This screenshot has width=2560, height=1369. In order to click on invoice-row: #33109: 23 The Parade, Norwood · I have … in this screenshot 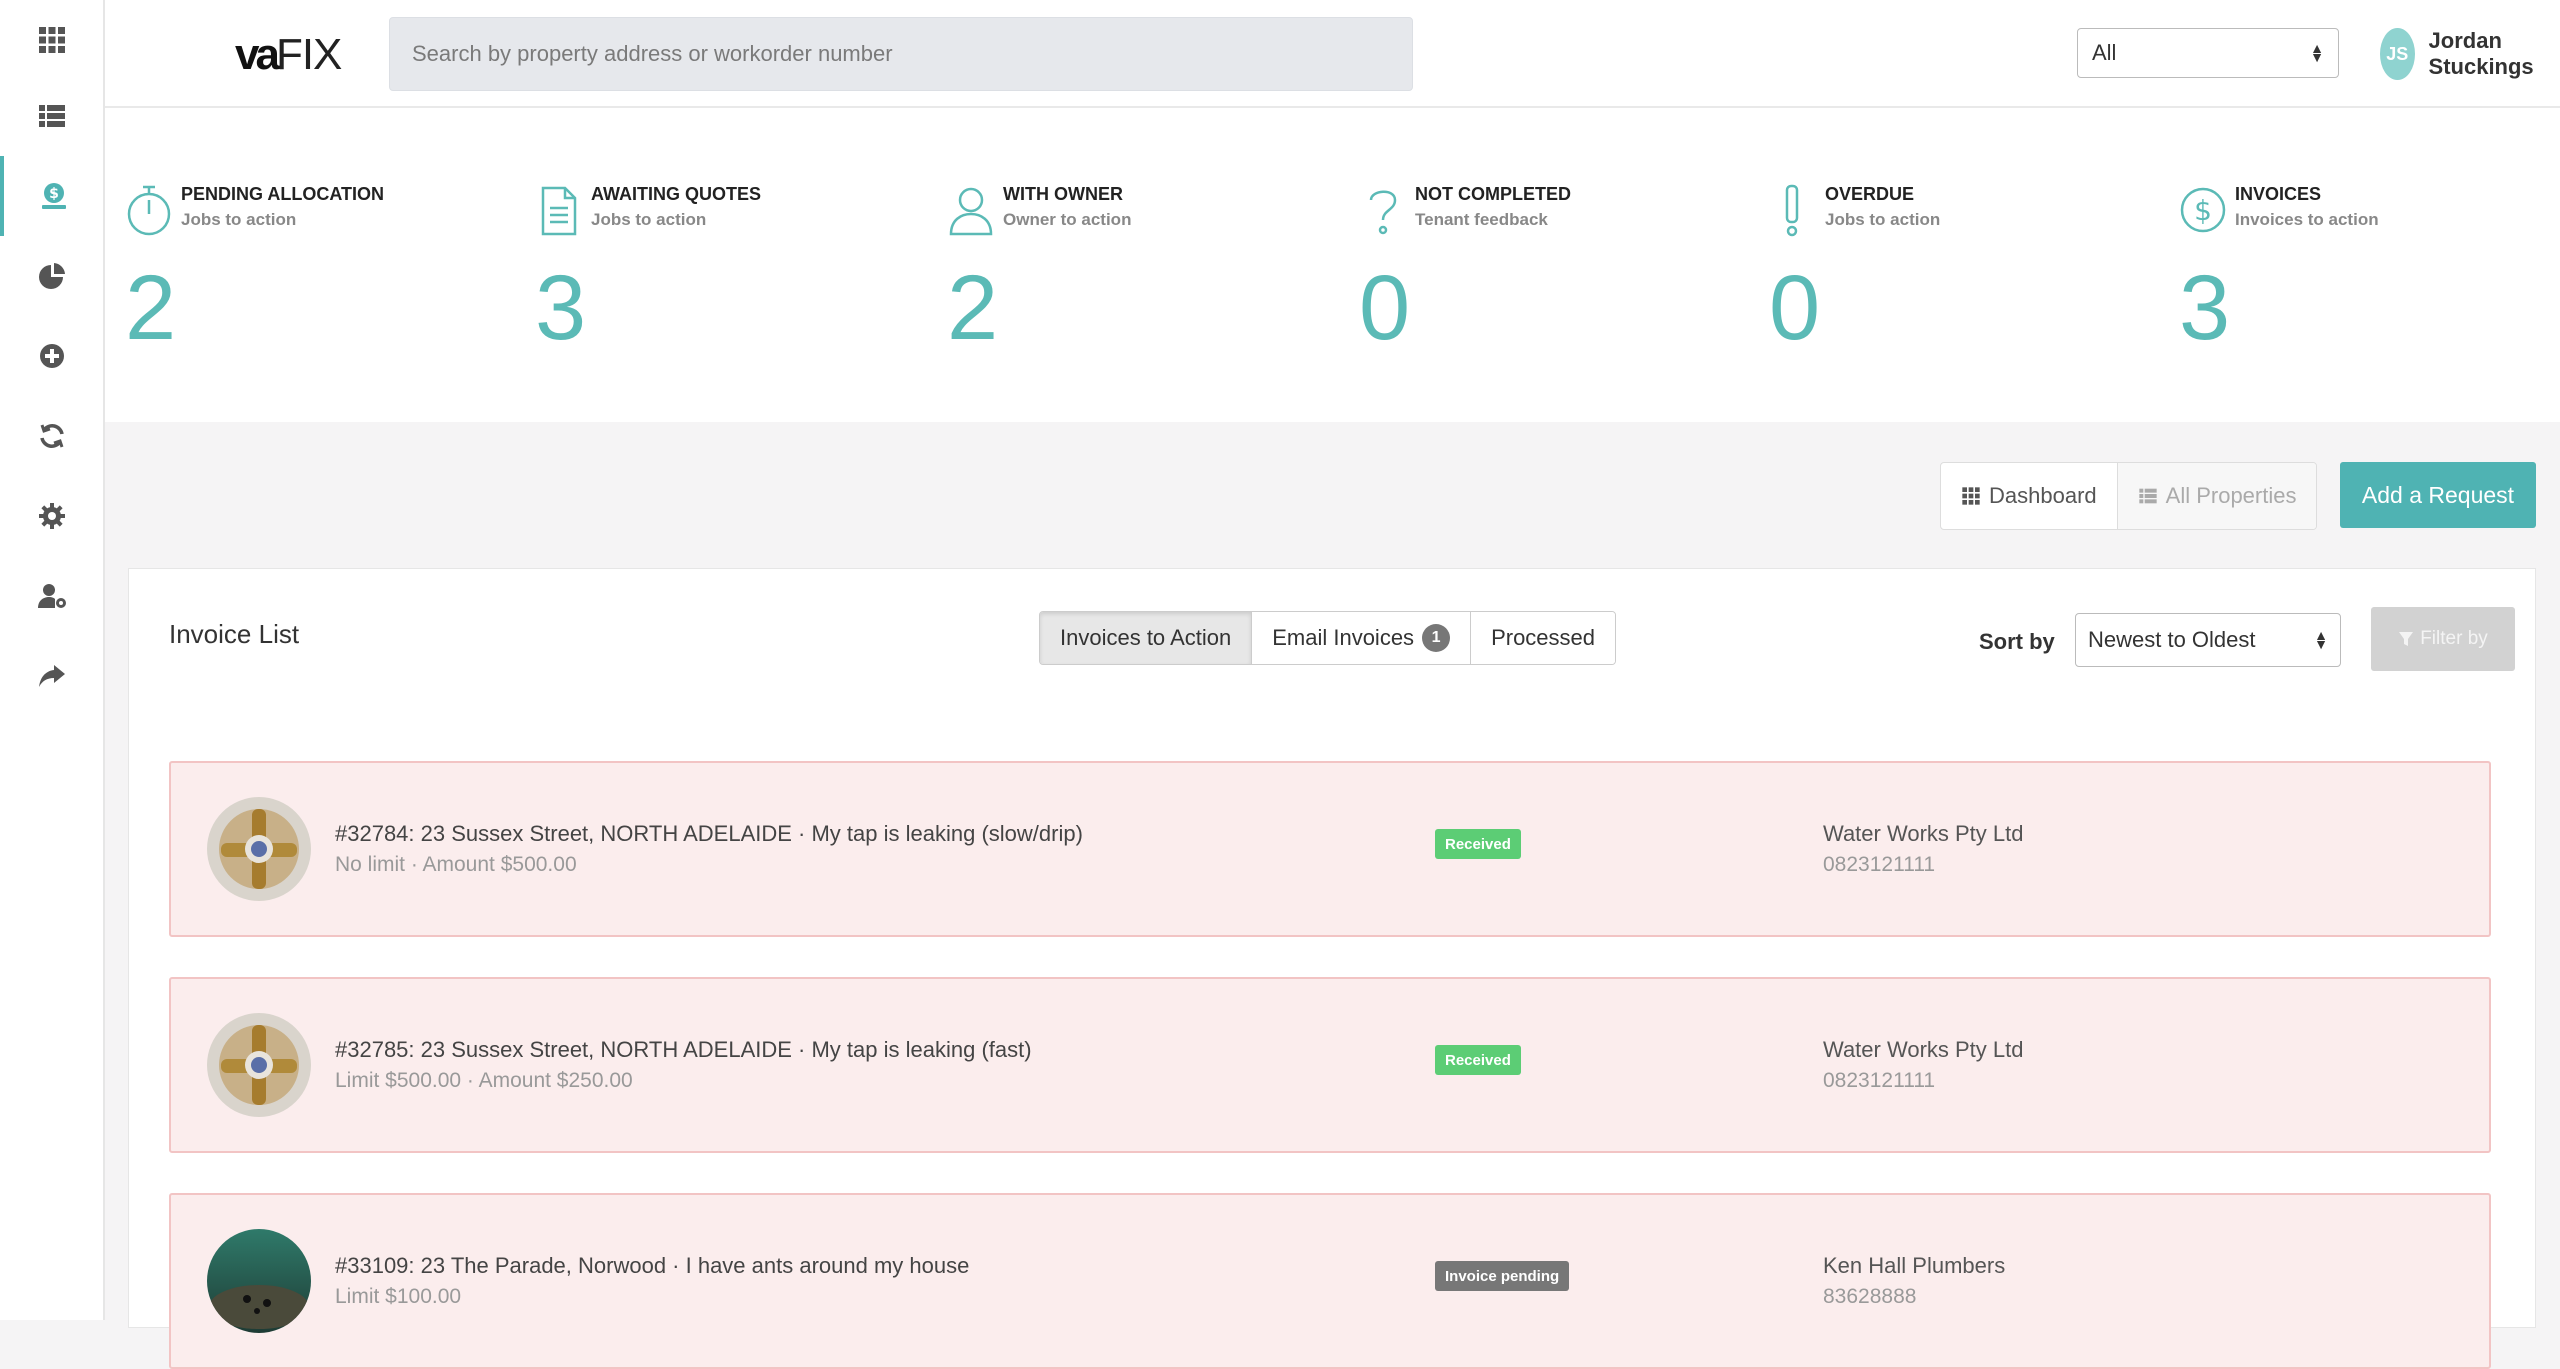, I will do `click(1330, 1281)`.